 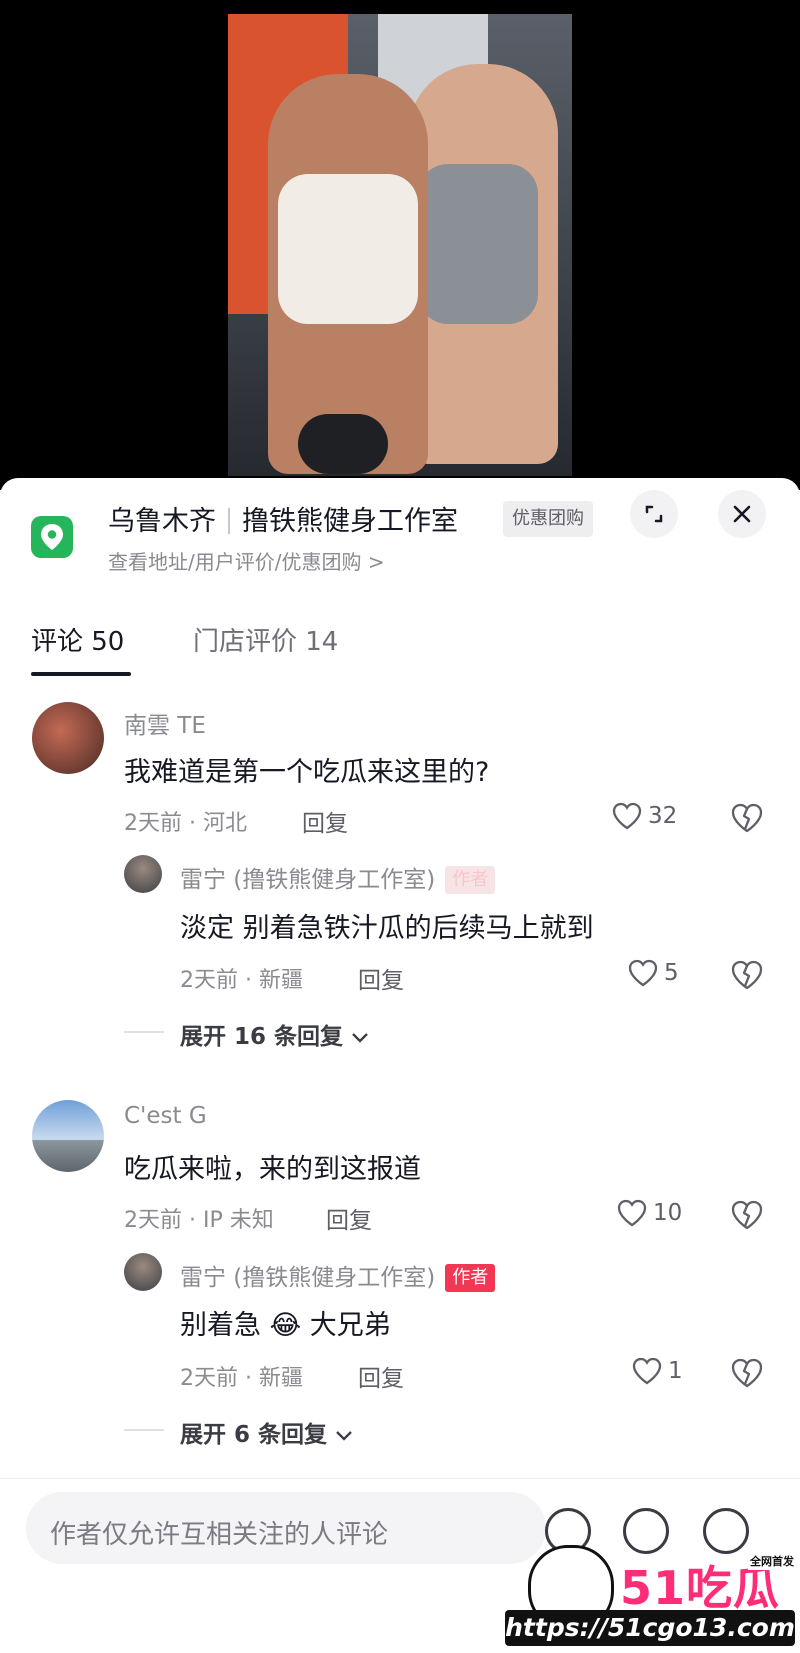 What do you see at coordinates (165, 723) in the screenshot?
I see `comment-username: 南雲 TE` at bounding box center [165, 723].